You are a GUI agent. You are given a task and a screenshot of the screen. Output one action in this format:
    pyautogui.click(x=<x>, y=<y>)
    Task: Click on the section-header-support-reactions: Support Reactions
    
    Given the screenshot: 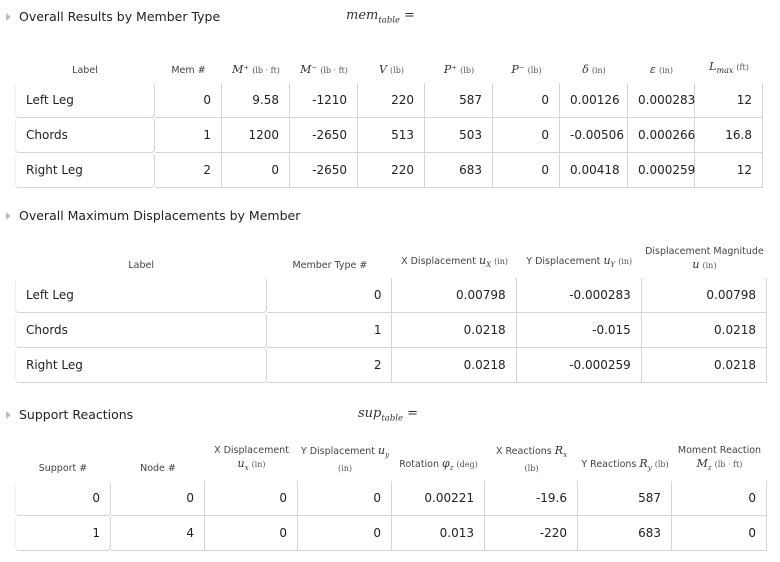 What is the action you would take?
    pyautogui.click(x=69, y=414)
    